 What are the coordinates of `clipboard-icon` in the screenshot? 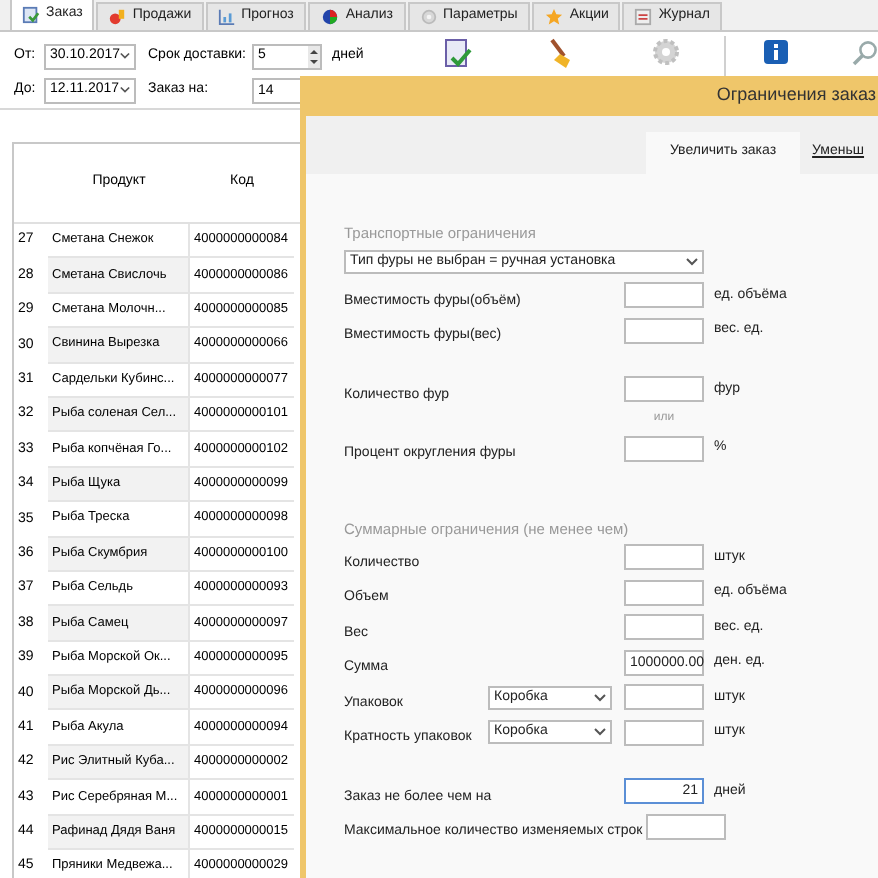 It's located at (31, 15).